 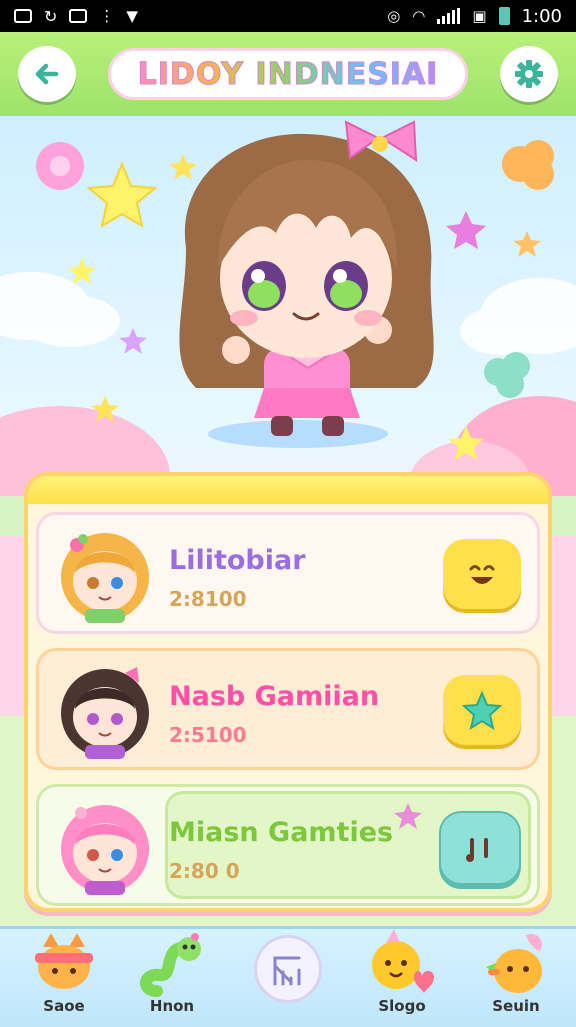 I want to click on list-item: Nasb Gamiian 2:5100, so click(x=288, y=709).